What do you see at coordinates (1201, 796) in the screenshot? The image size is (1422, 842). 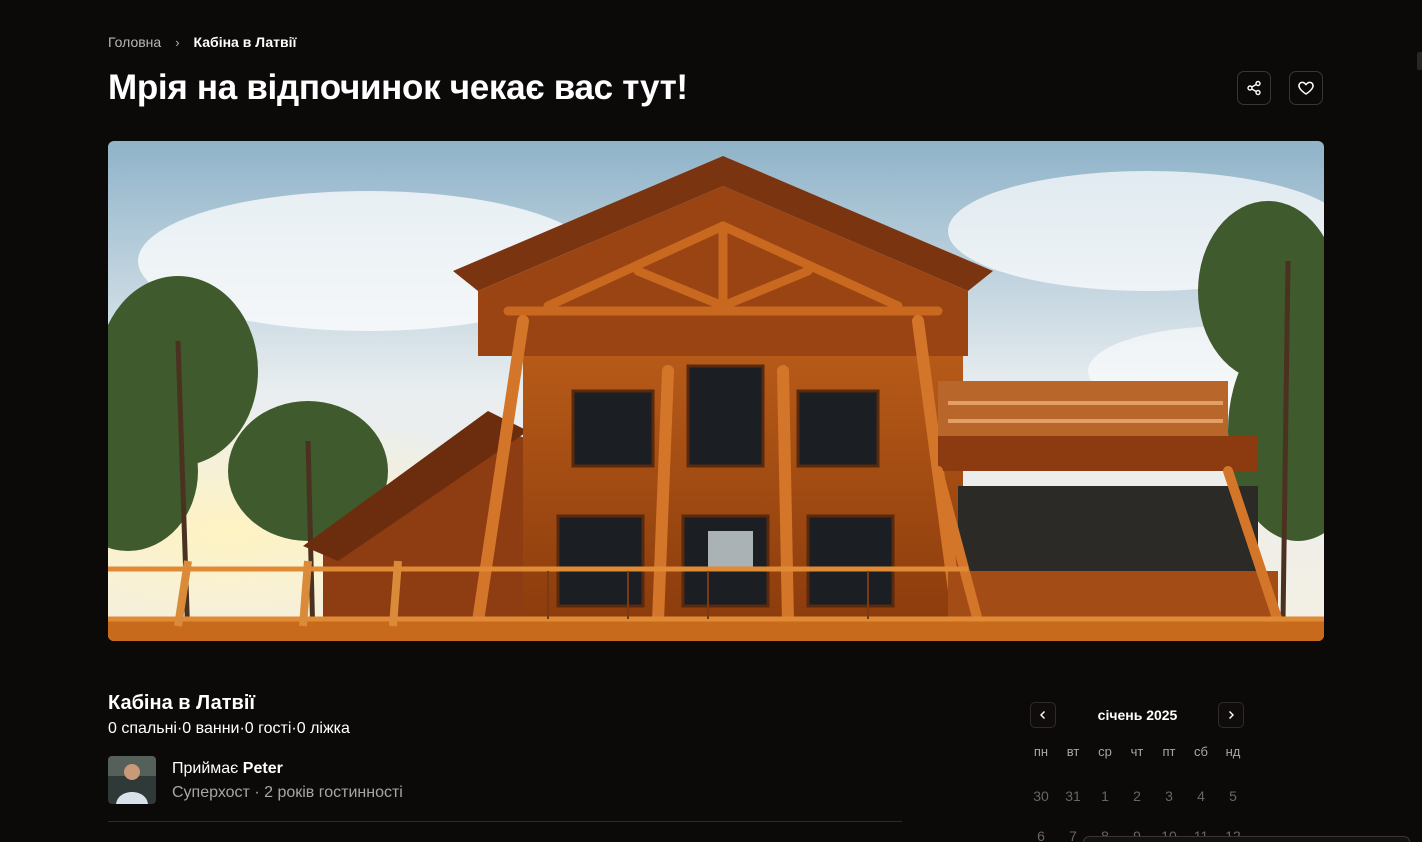 I see `calendar-day: 4` at bounding box center [1201, 796].